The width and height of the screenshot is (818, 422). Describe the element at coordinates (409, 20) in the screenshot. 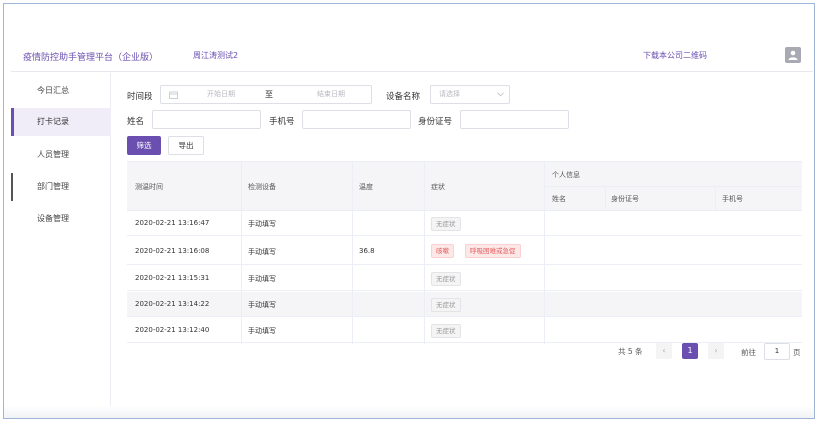

I see `top-blank-area` at that location.